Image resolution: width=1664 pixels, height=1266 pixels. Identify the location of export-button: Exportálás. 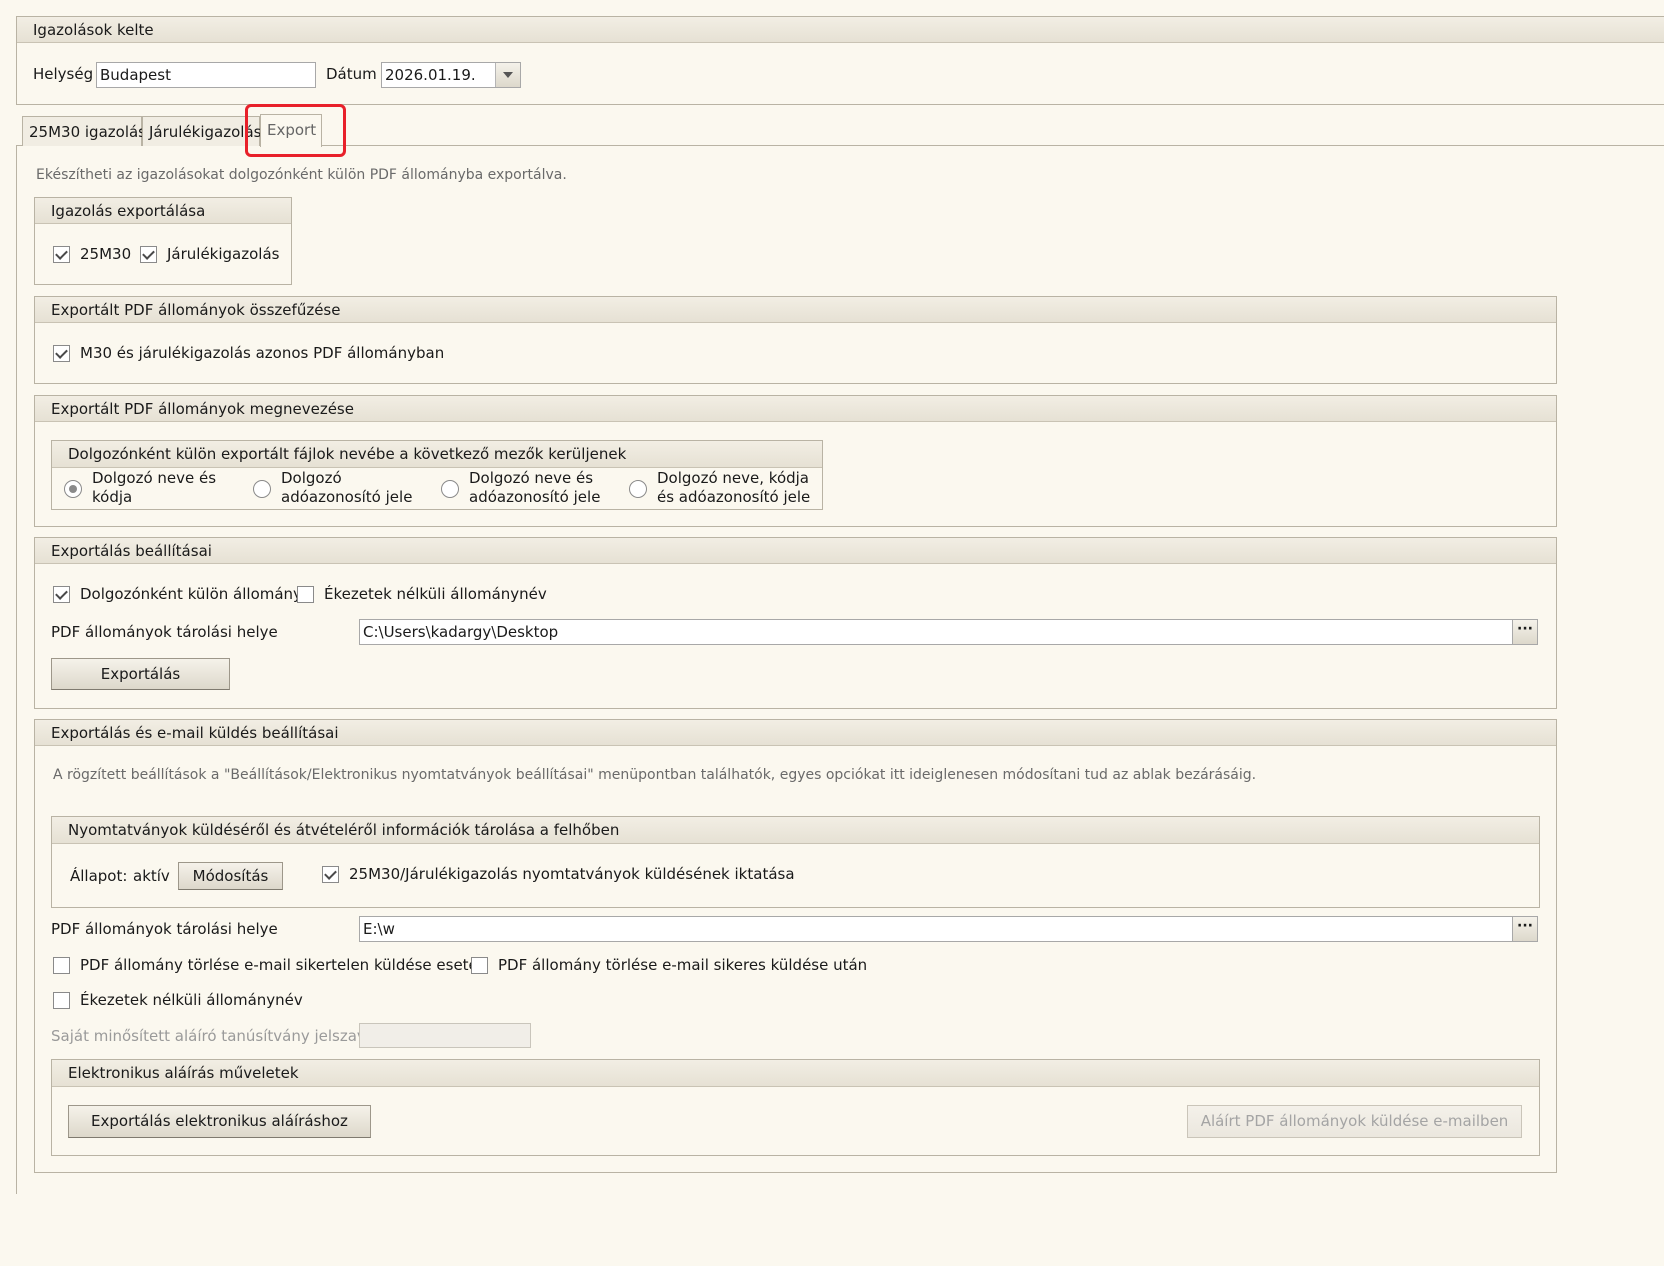
(140, 674).